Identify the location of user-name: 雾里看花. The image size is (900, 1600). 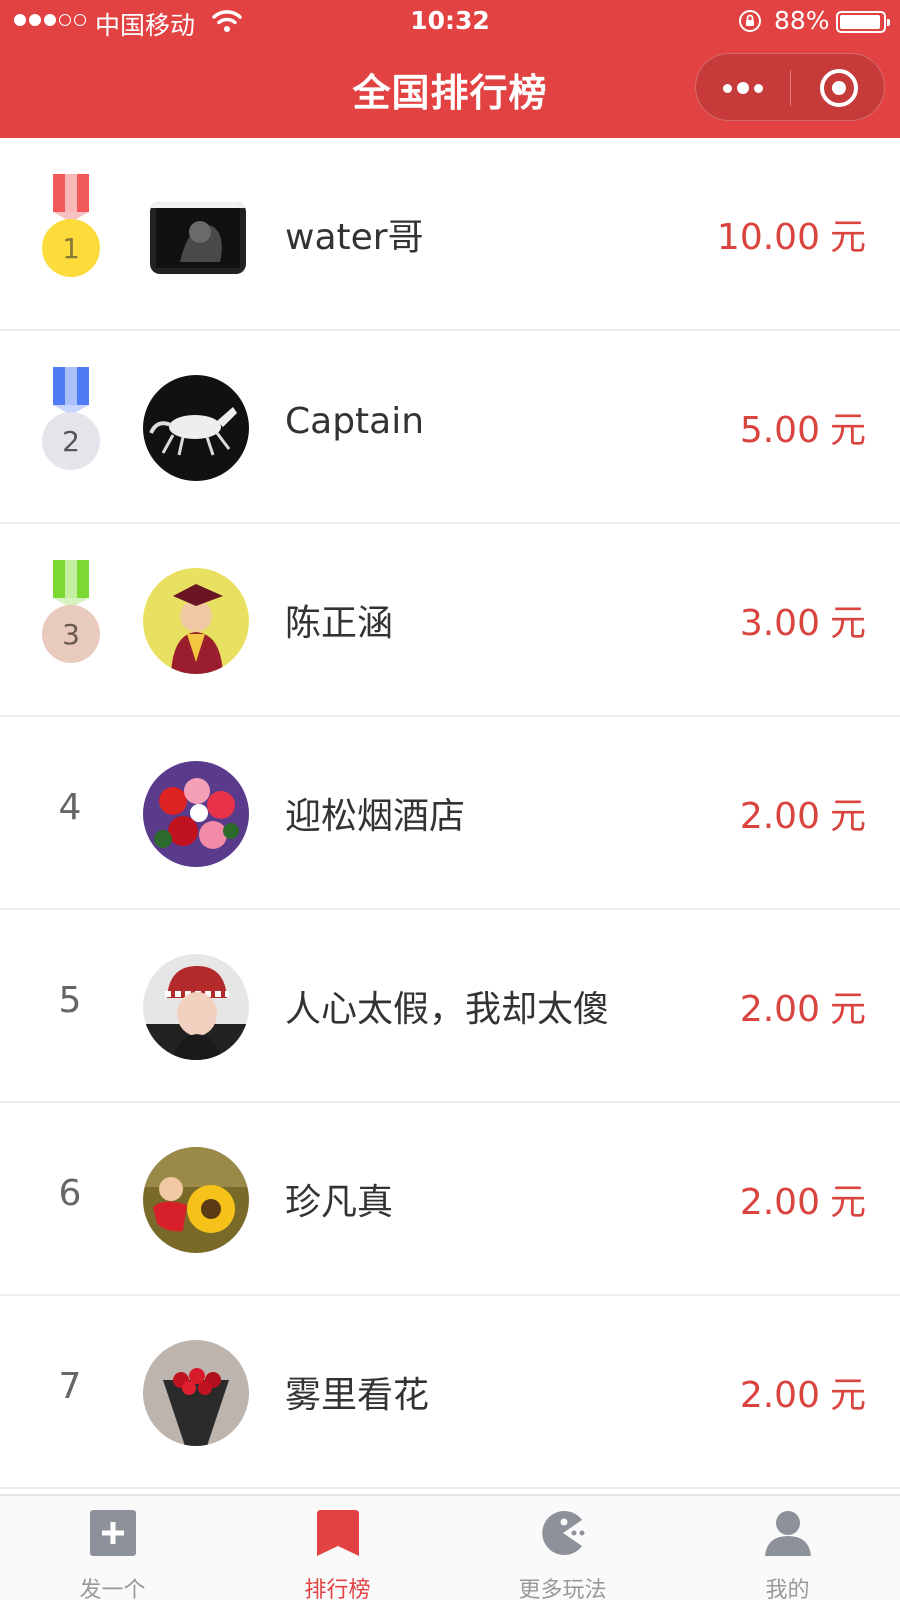
(357, 1395).